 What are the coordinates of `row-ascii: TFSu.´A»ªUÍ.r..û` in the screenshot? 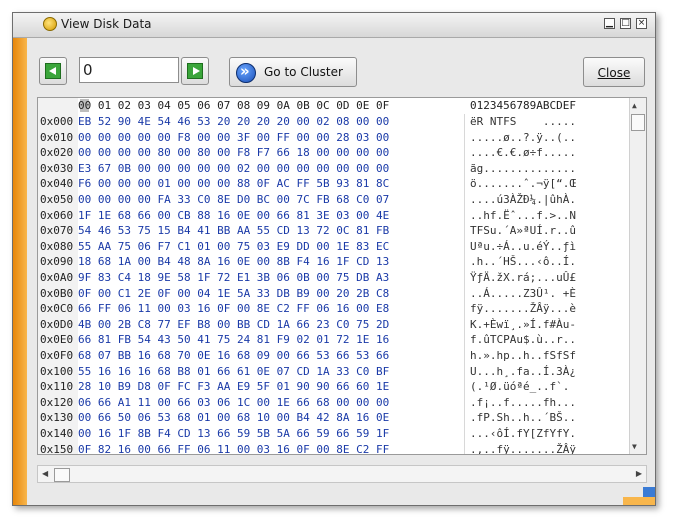 It's located at (523, 230).